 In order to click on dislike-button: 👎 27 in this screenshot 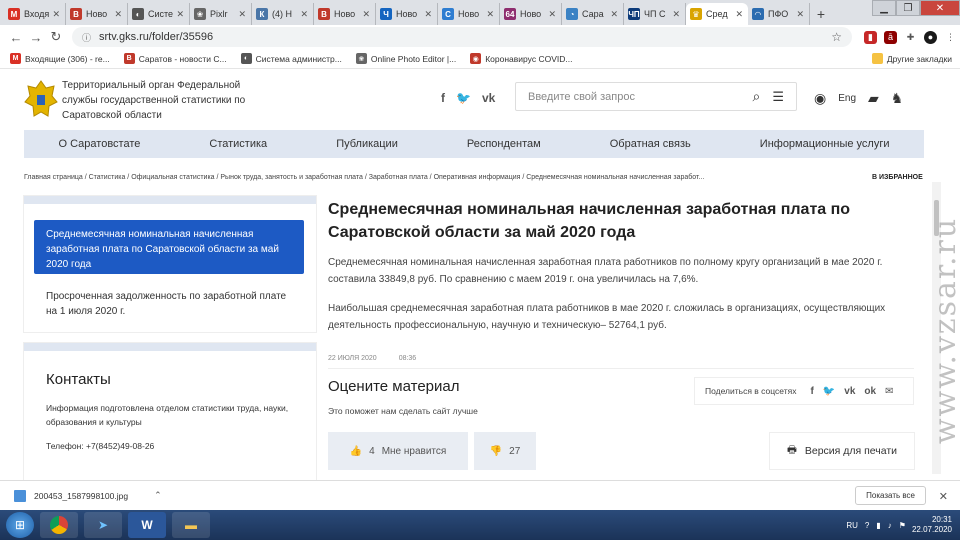, I will do `click(505, 451)`.